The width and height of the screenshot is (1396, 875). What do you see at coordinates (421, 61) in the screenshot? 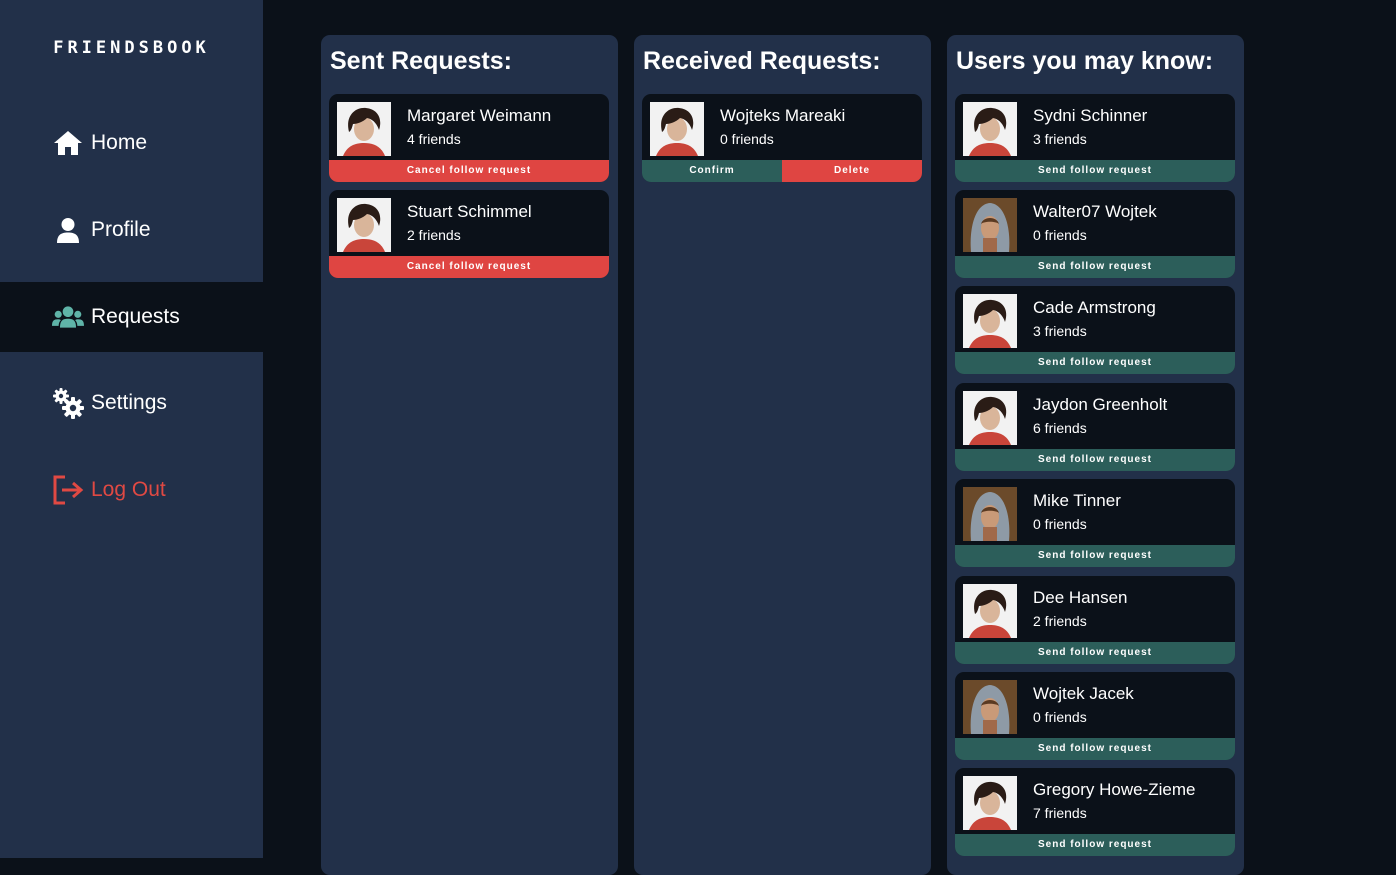
I see `column-title: Sent Requests:` at bounding box center [421, 61].